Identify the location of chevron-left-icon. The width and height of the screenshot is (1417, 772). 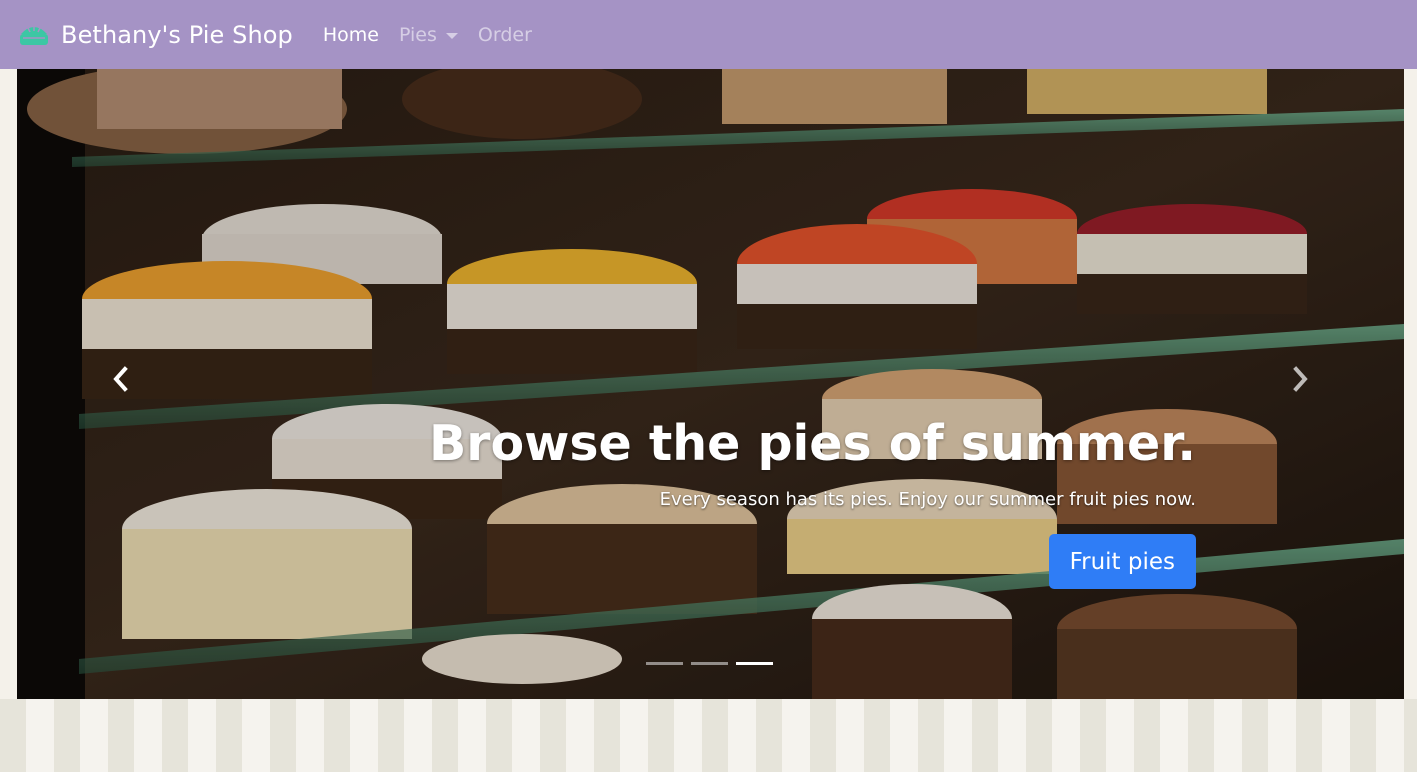
(120, 379).